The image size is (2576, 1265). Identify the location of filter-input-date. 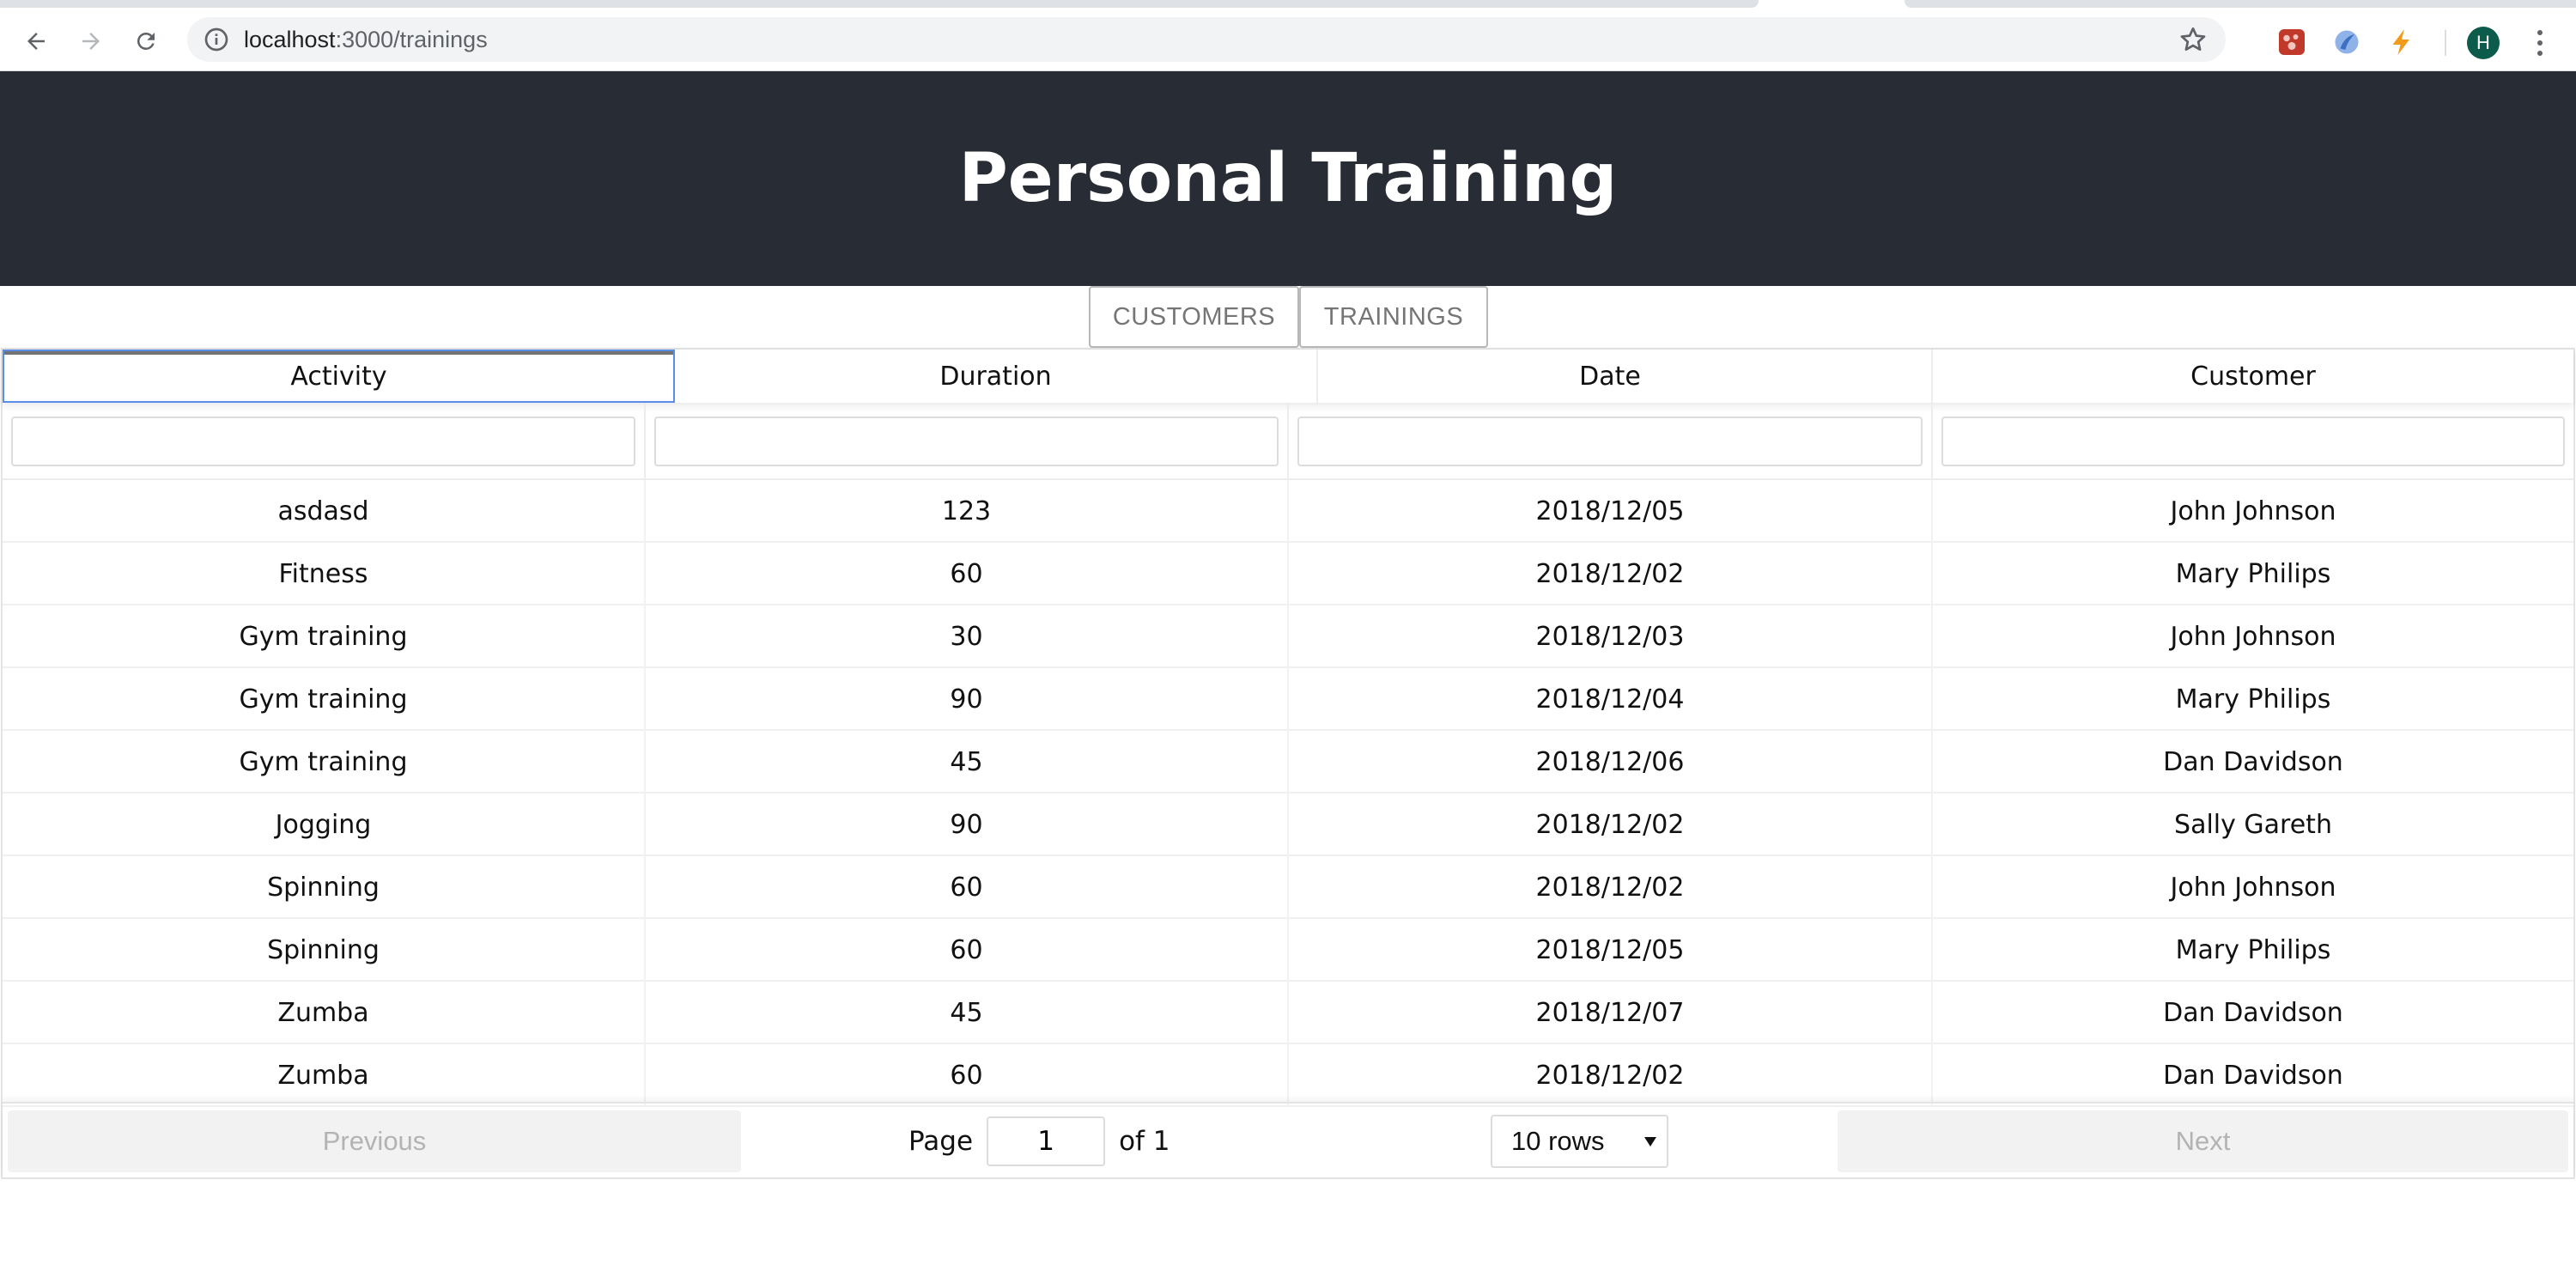
(1610, 442).